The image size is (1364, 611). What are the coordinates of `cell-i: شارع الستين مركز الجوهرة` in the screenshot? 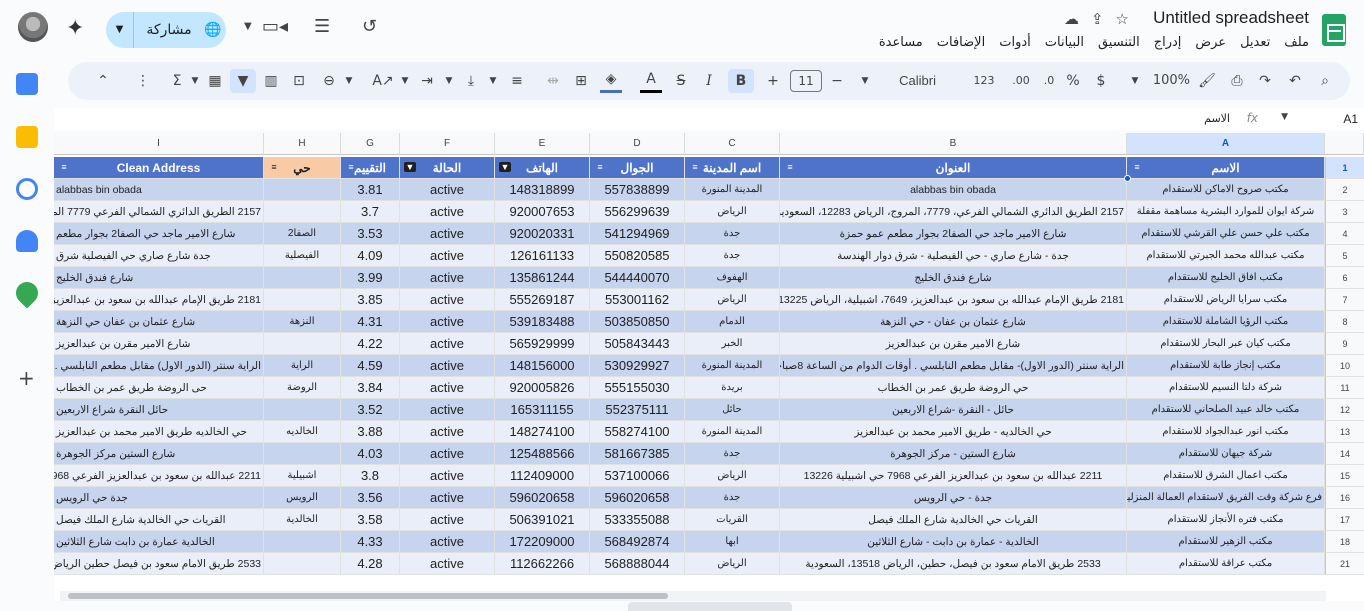 It's located at (159, 454).